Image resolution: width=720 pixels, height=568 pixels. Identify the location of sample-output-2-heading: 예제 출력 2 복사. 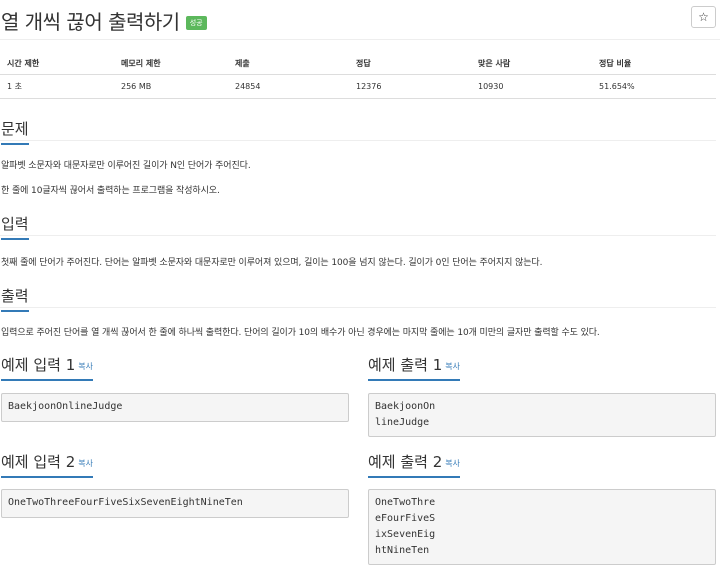
(414, 464).